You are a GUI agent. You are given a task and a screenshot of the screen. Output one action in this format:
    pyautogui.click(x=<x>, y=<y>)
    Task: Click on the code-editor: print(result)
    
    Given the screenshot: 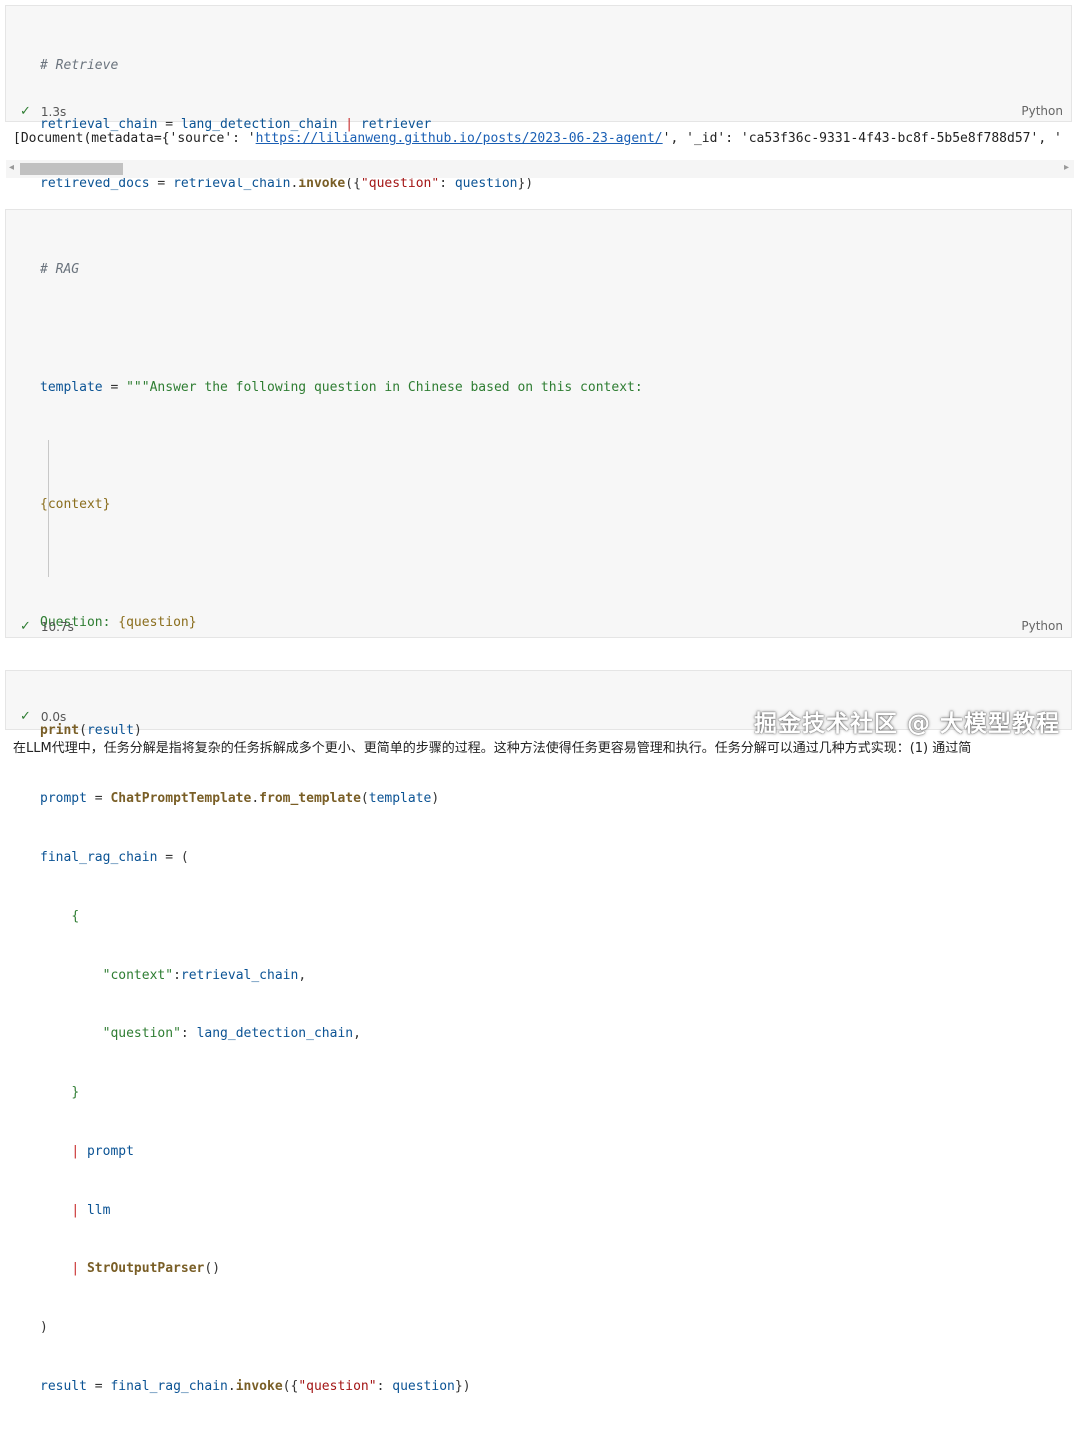 What is the action you would take?
    pyautogui.click(x=91, y=731)
    